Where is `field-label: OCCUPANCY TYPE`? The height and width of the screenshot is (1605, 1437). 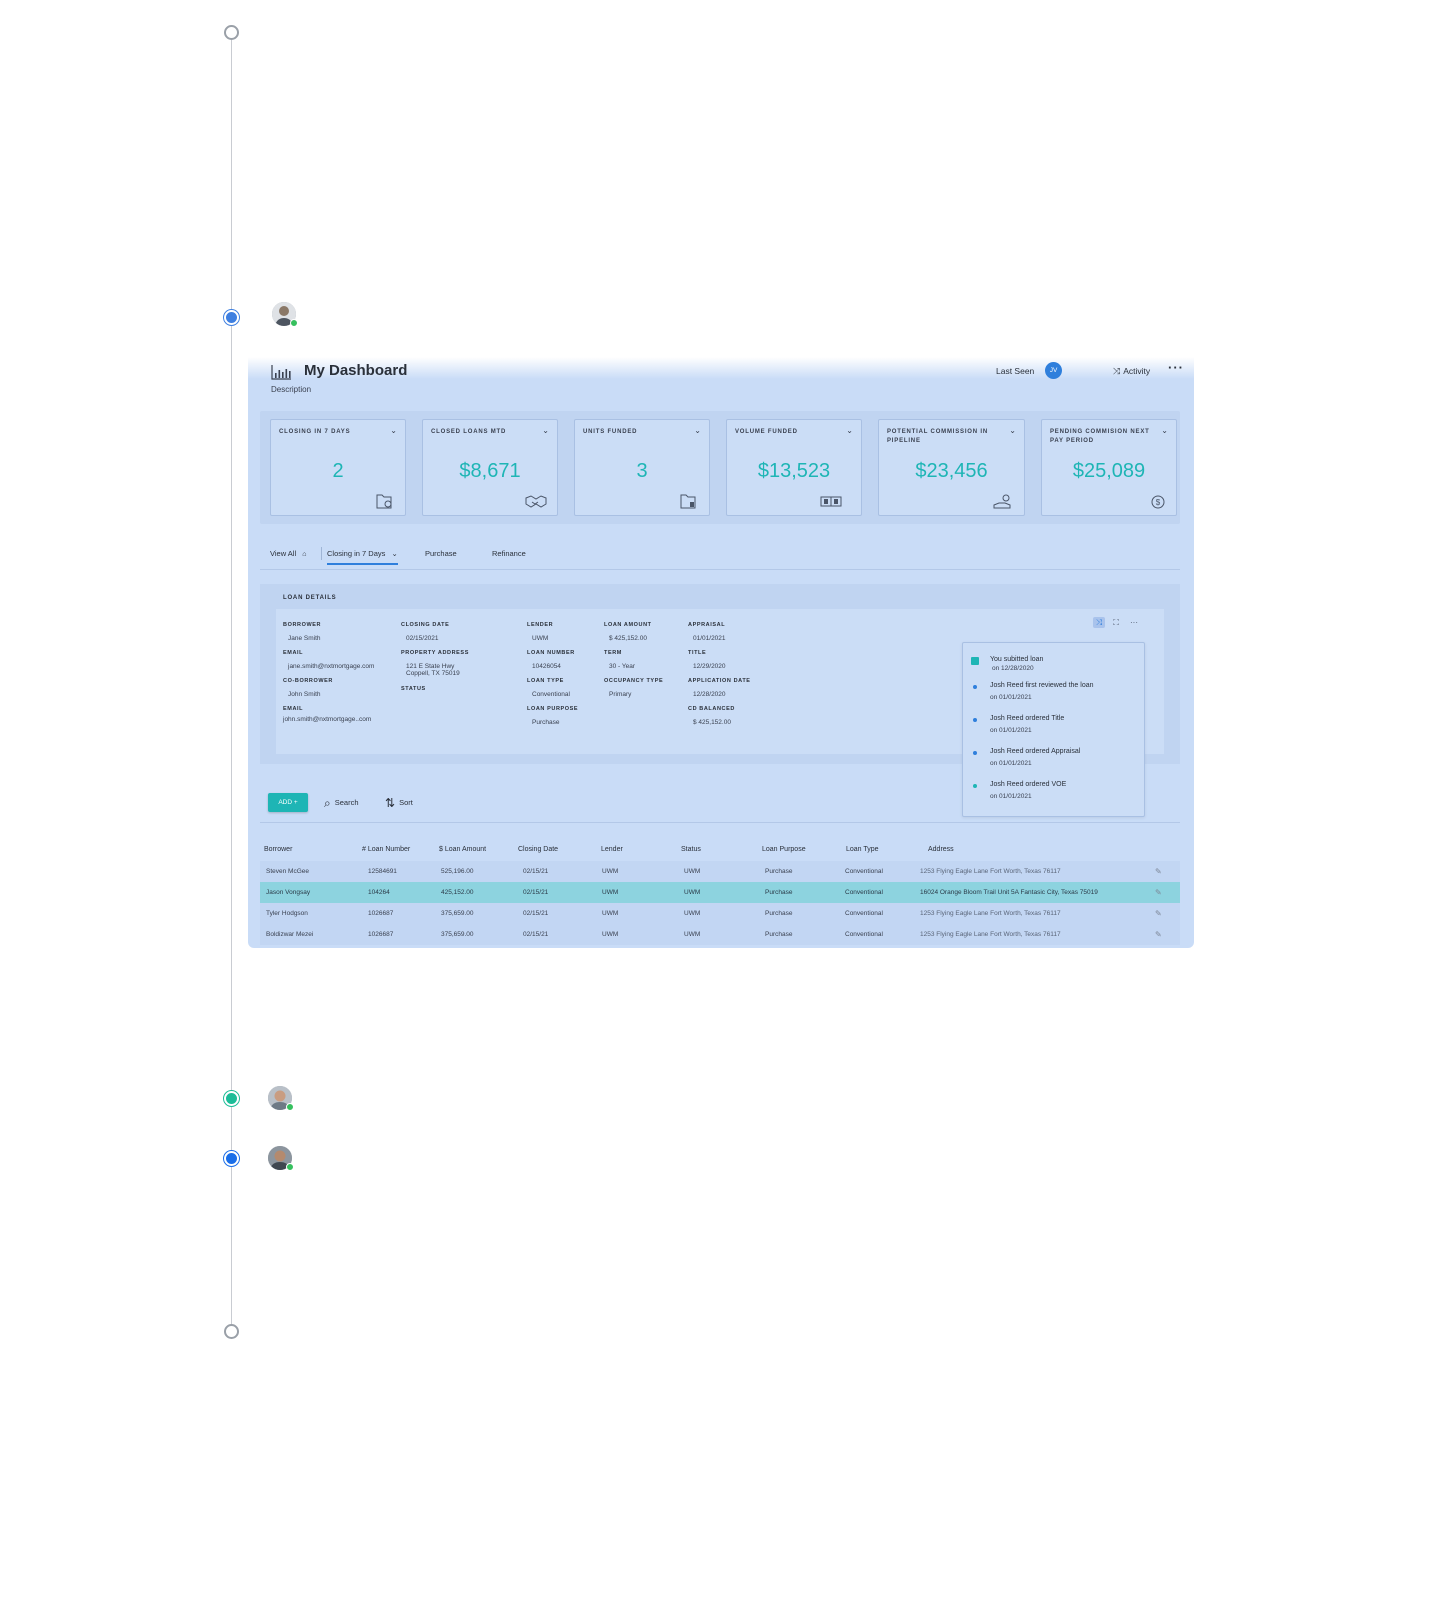 field-label: OCCUPANCY TYPE is located at coordinates (634, 681).